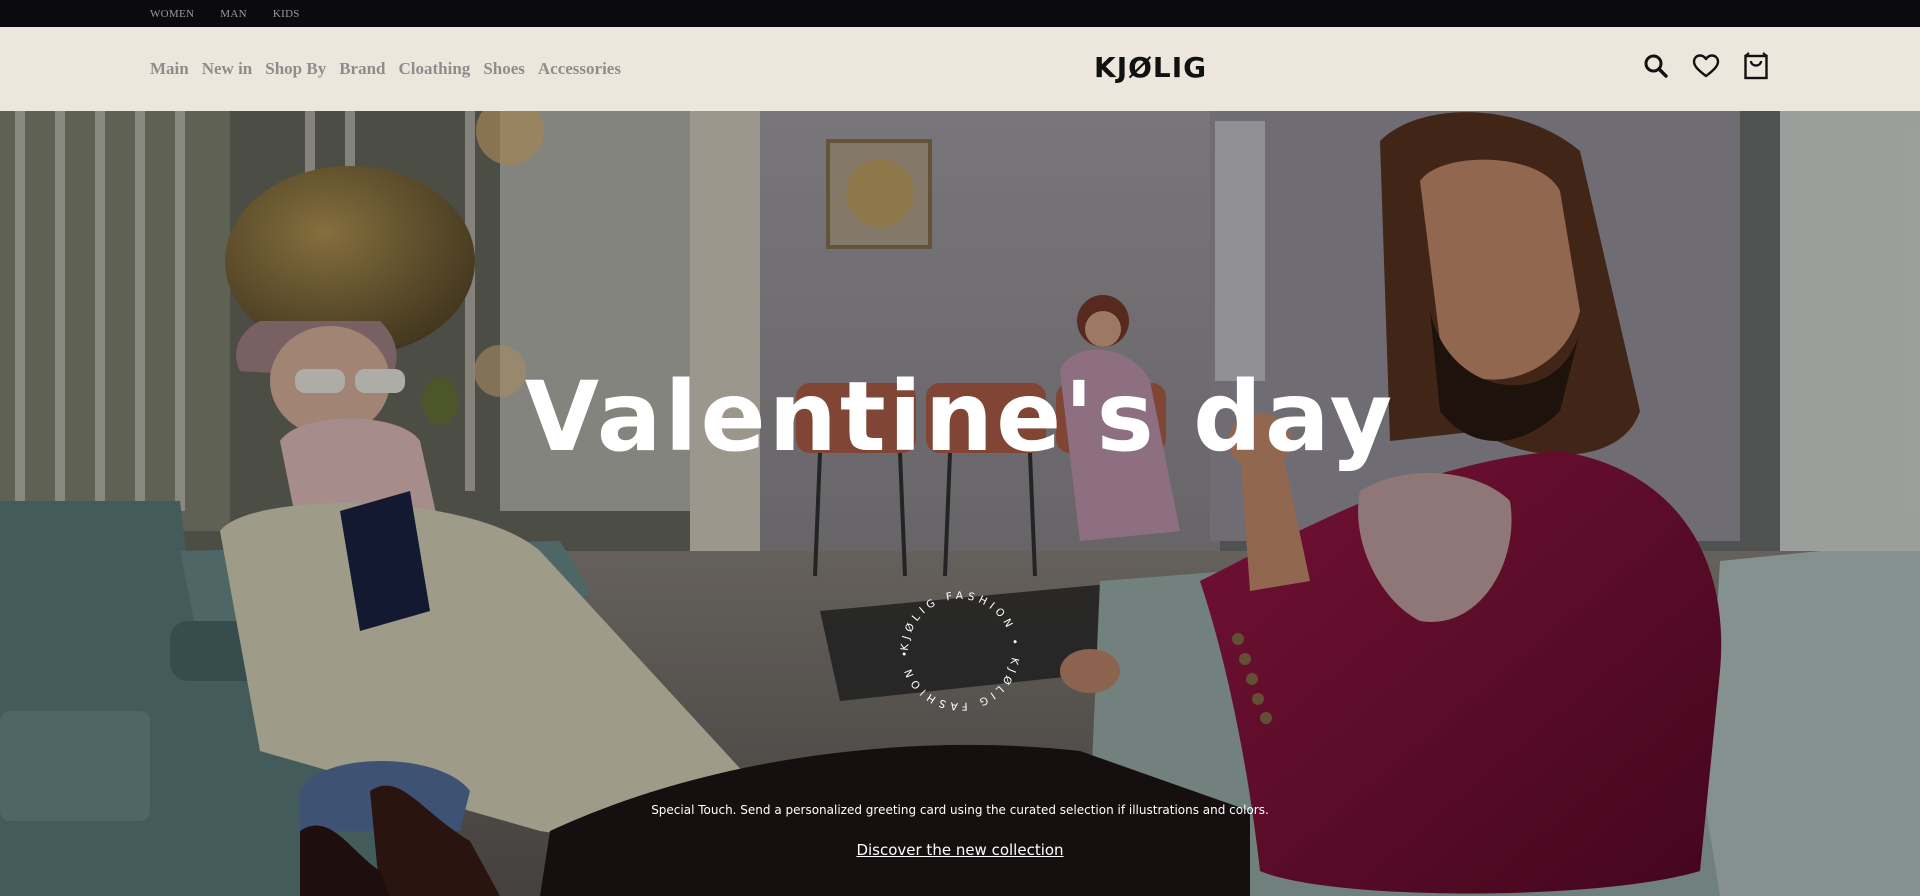  What do you see at coordinates (233, 14) in the screenshot?
I see `category-link-man: MAN` at bounding box center [233, 14].